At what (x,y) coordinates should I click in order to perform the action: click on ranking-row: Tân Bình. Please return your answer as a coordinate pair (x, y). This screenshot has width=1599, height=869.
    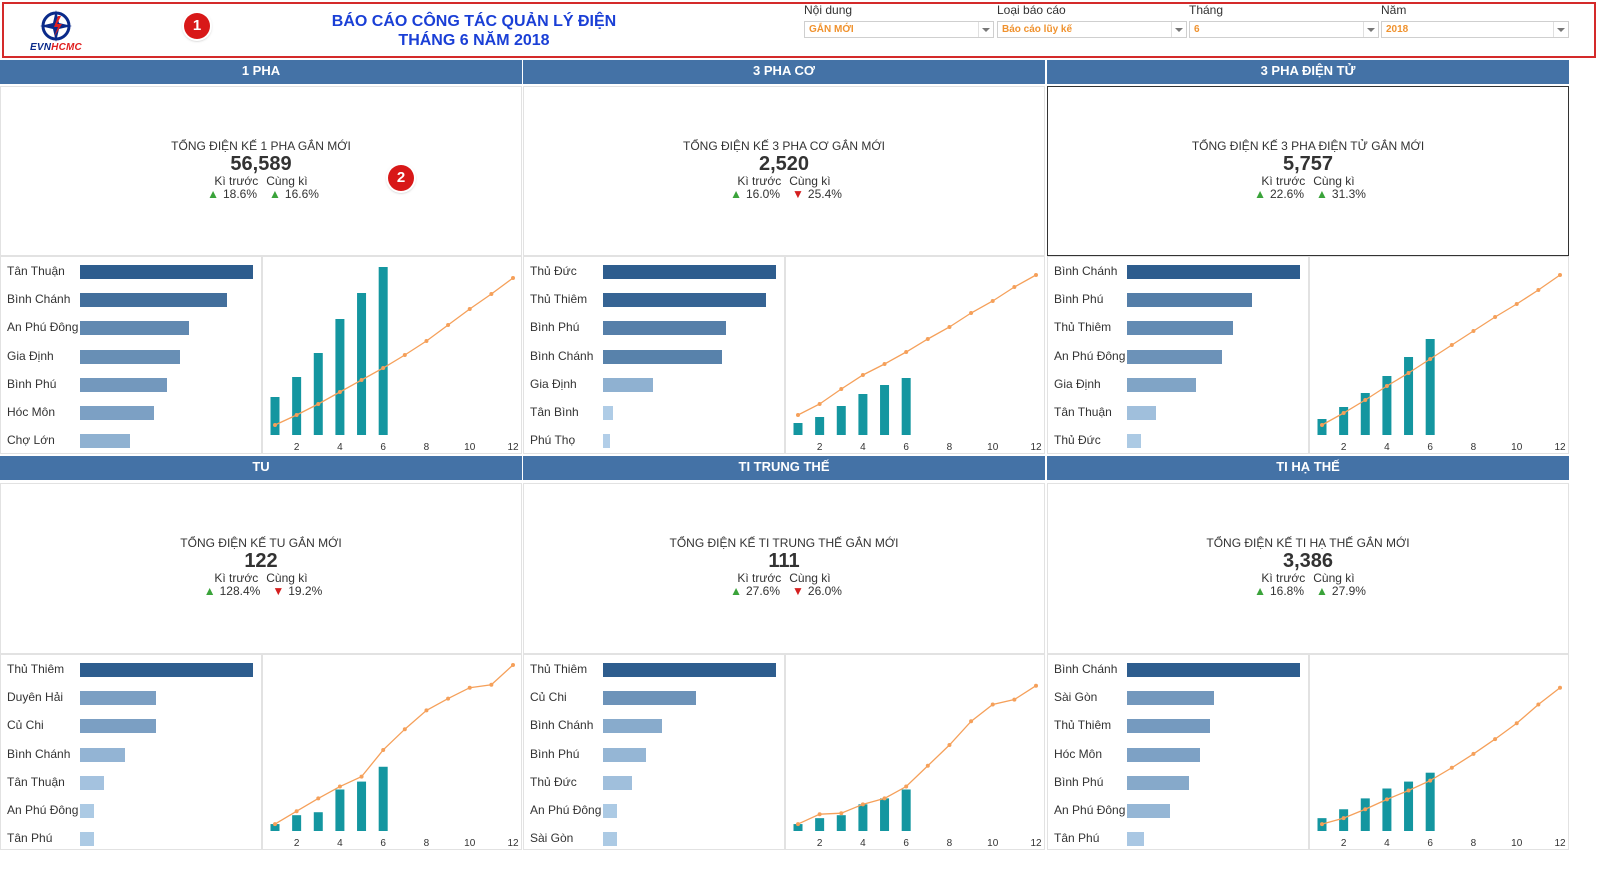
    Looking at the image, I should click on (654, 412).